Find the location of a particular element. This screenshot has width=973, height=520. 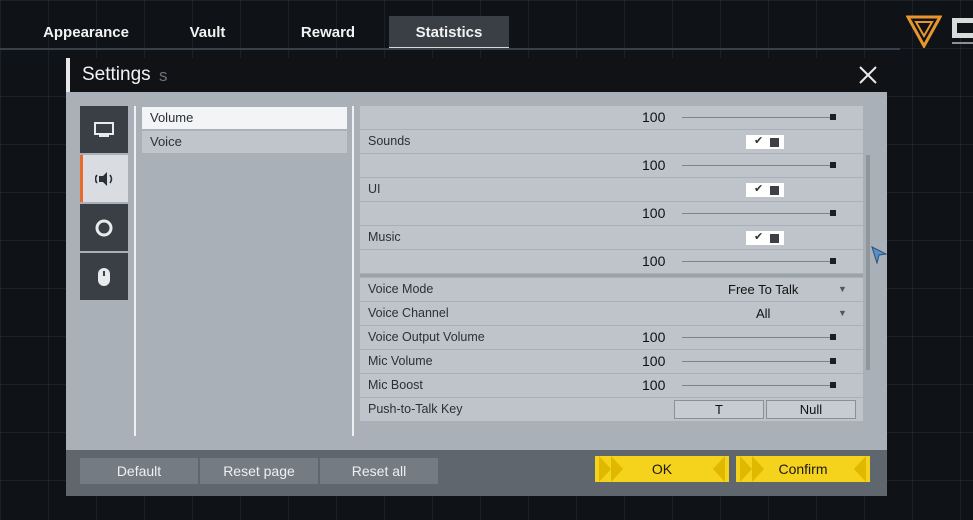

voice-channel-label: Voice Channel is located at coordinates (408, 313).